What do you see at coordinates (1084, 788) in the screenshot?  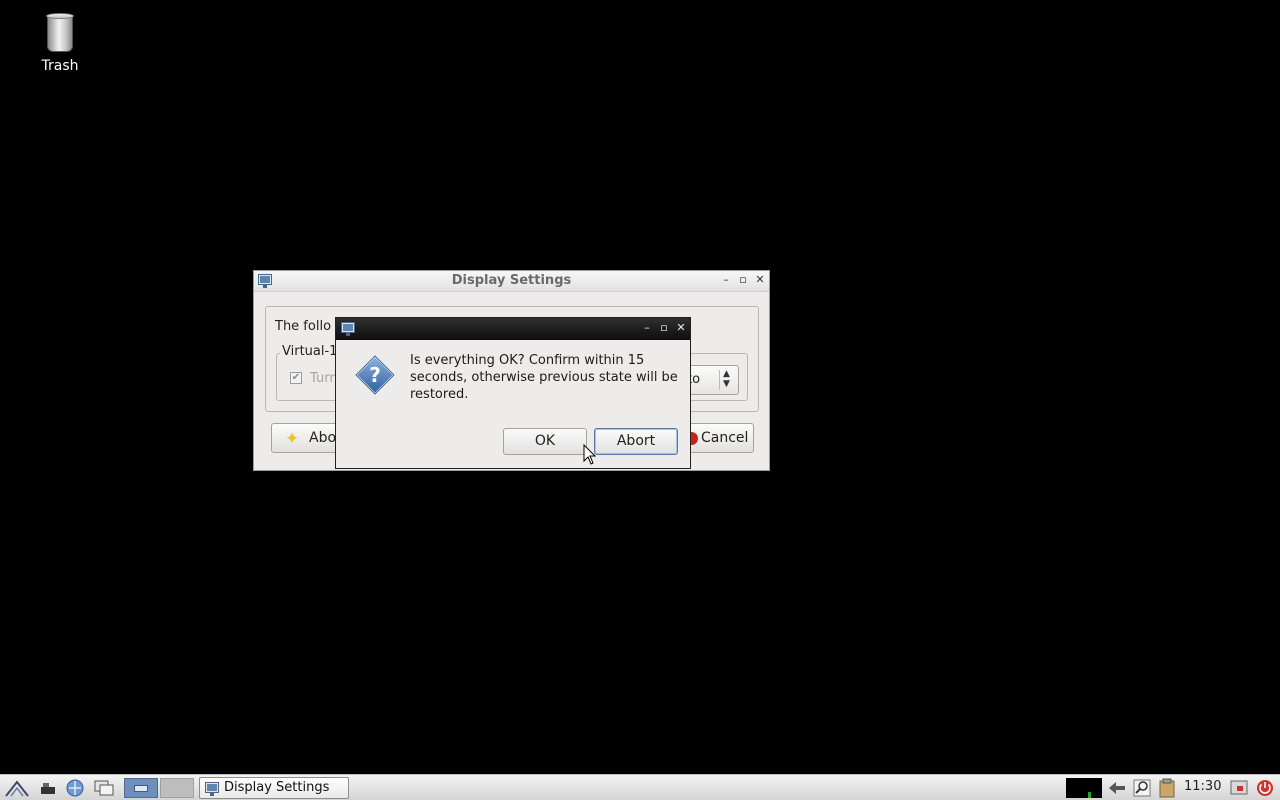 I see `cpu-monitor-icon` at bounding box center [1084, 788].